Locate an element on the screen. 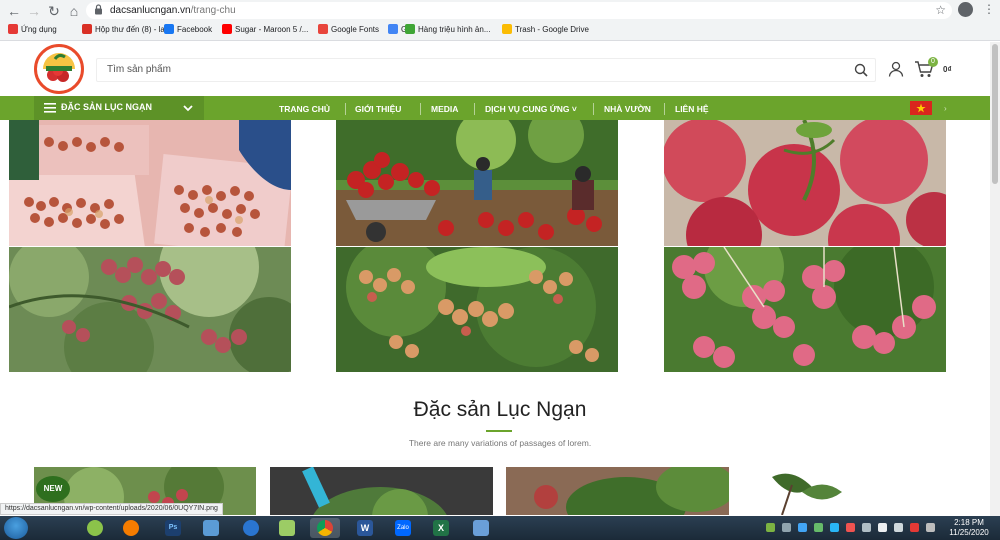  section-divider is located at coordinates (499, 431).